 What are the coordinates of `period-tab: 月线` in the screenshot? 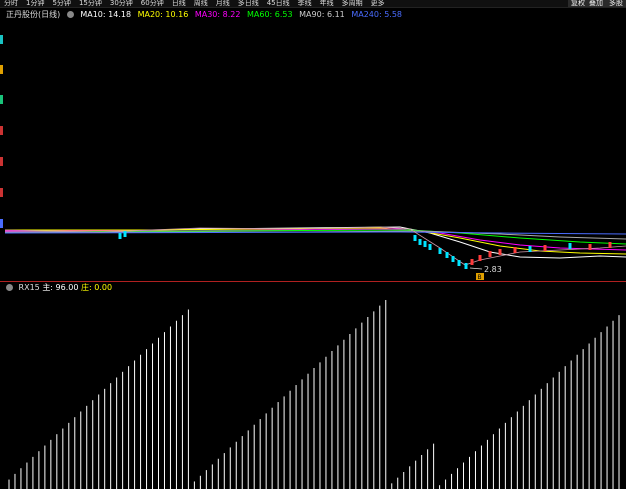 It's located at (223, 3).